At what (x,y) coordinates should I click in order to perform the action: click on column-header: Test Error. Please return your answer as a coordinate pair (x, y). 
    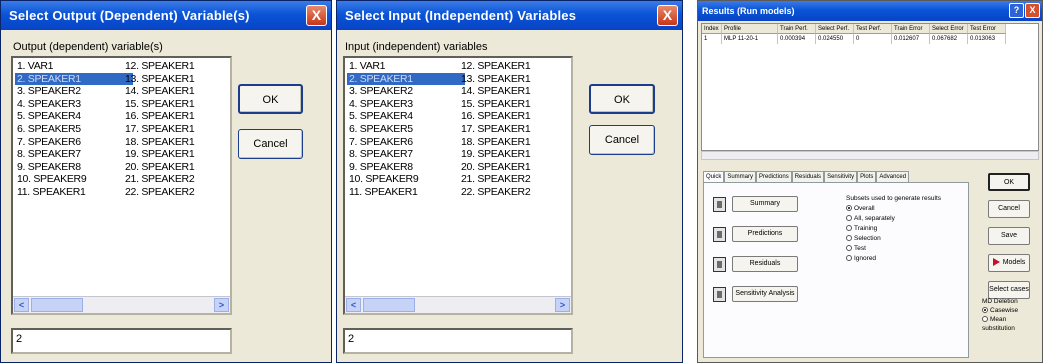
    Looking at the image, I should click on (987, 29).